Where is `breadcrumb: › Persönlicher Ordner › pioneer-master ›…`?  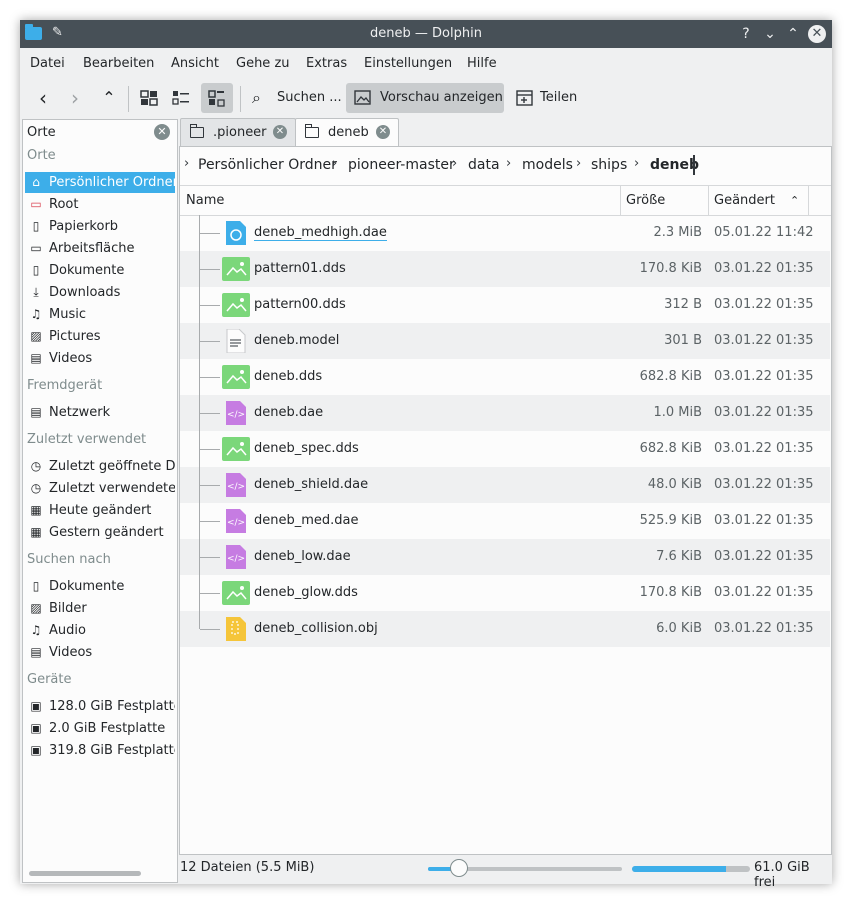
breadcrumb: › Persönlicher Ordner › pioneer-master ›… is located at coordinates (505, 165).